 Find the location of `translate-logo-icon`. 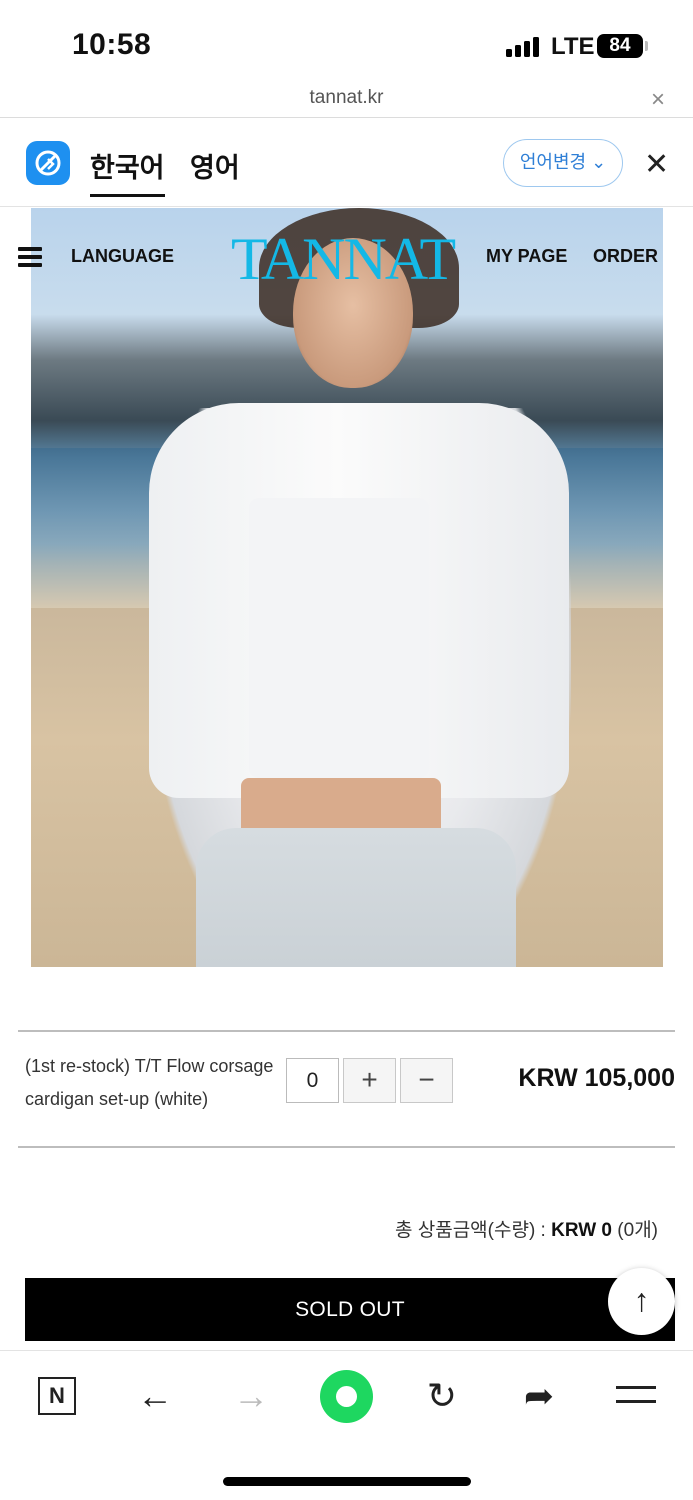

translate-logo-icon is located at coordinates (48, 163).